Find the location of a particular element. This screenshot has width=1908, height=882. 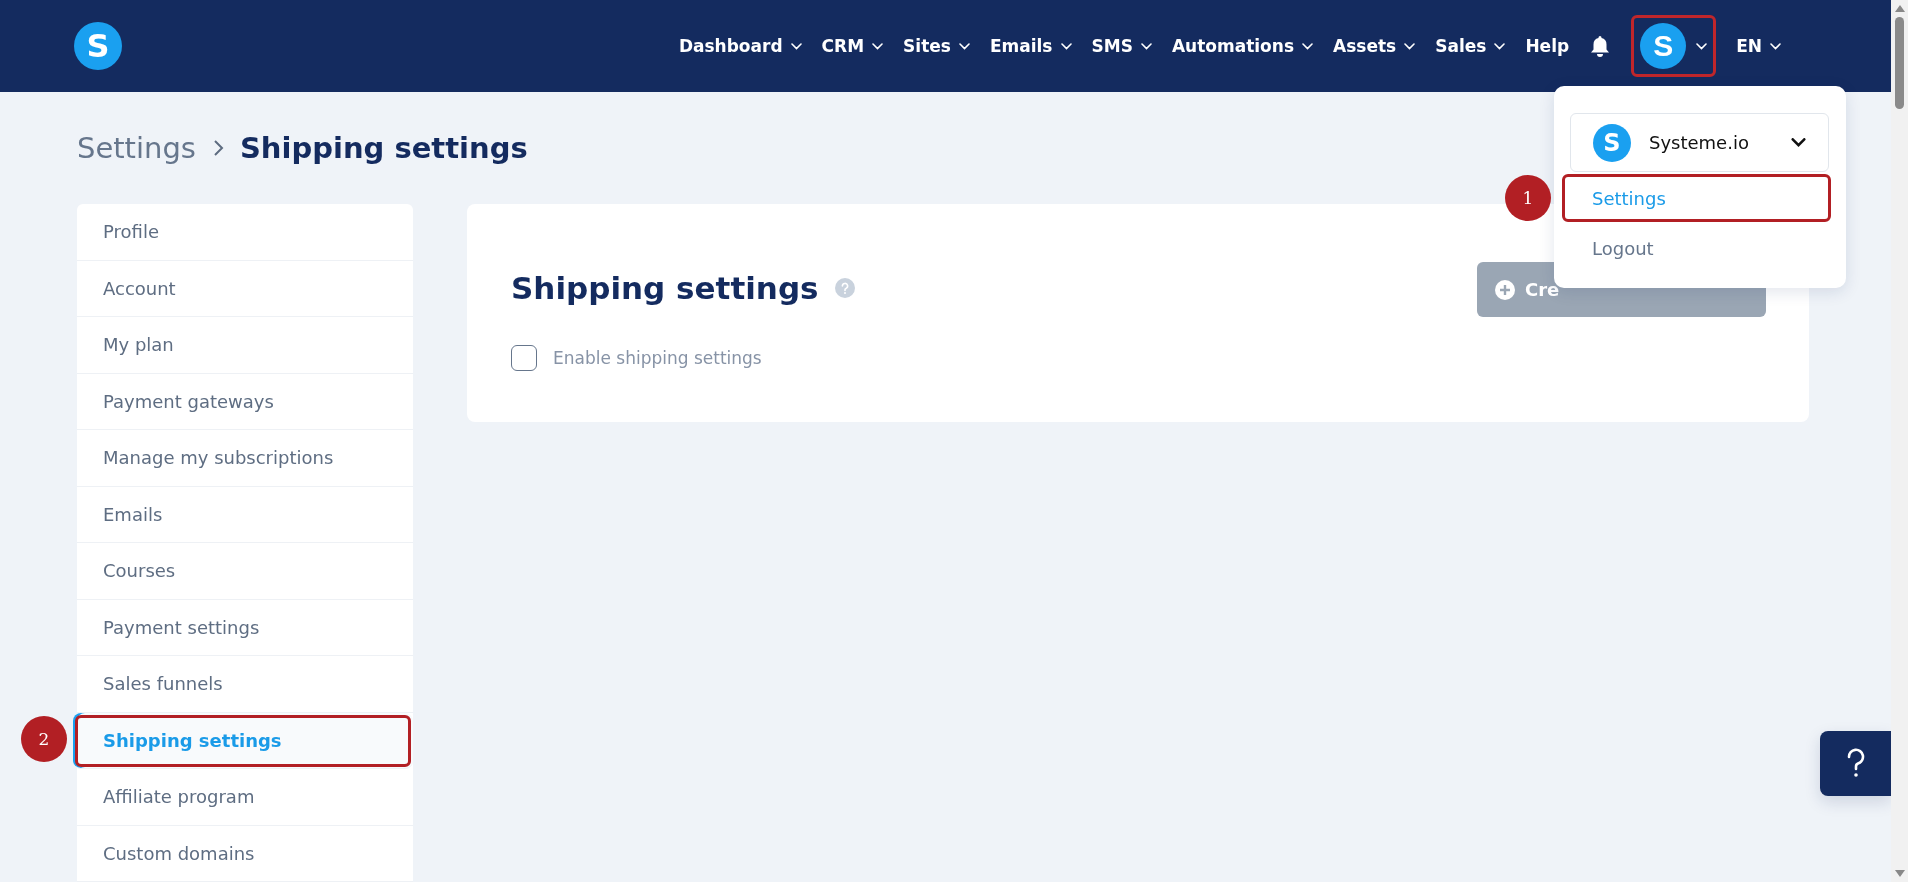

checkbox-label: Enable shipping settings is located at coordinates (657, 358).